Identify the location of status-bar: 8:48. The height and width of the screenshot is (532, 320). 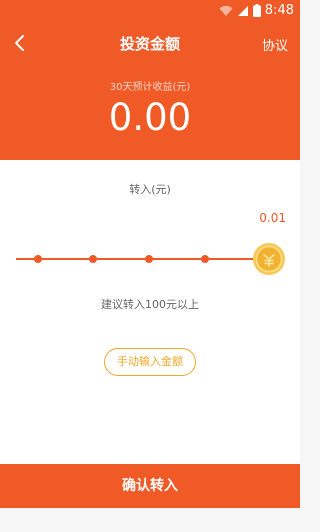
(150, 12).